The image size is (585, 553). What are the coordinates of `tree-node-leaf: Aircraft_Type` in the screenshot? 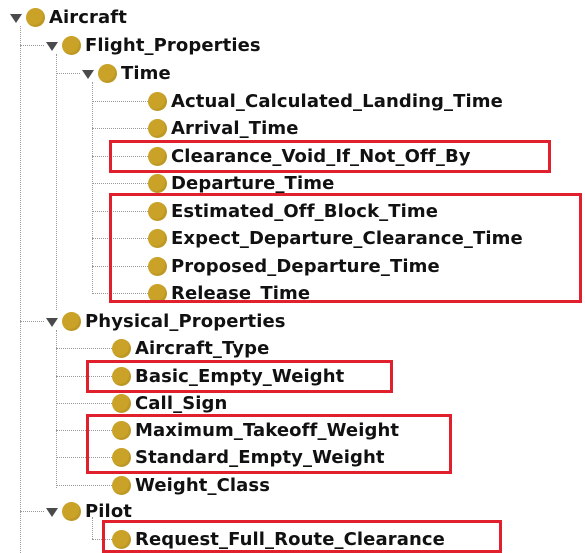 It's located at (190, 348).